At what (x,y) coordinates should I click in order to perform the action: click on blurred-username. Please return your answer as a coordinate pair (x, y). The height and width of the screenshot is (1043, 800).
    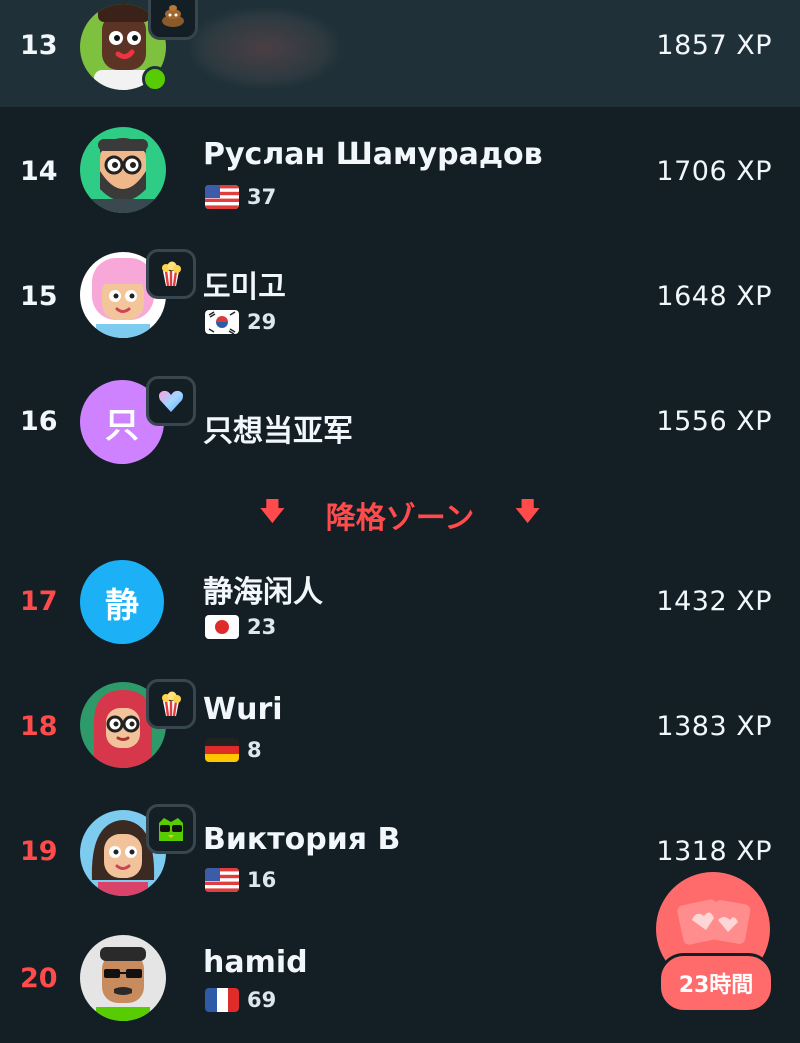
    Looking at the image, I should click on (265, 48).